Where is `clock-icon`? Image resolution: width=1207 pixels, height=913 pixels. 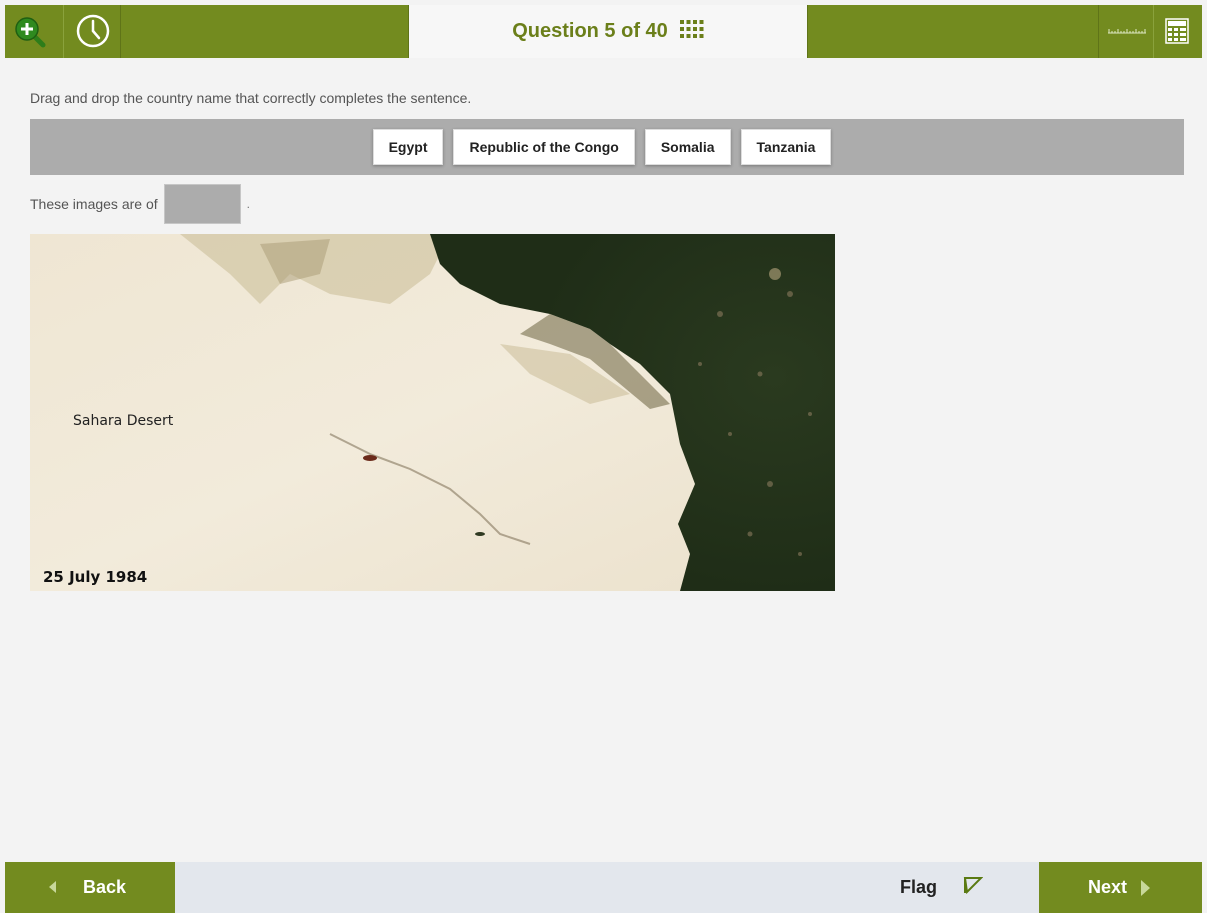 clock-icon is located at coordinates (93, 31).